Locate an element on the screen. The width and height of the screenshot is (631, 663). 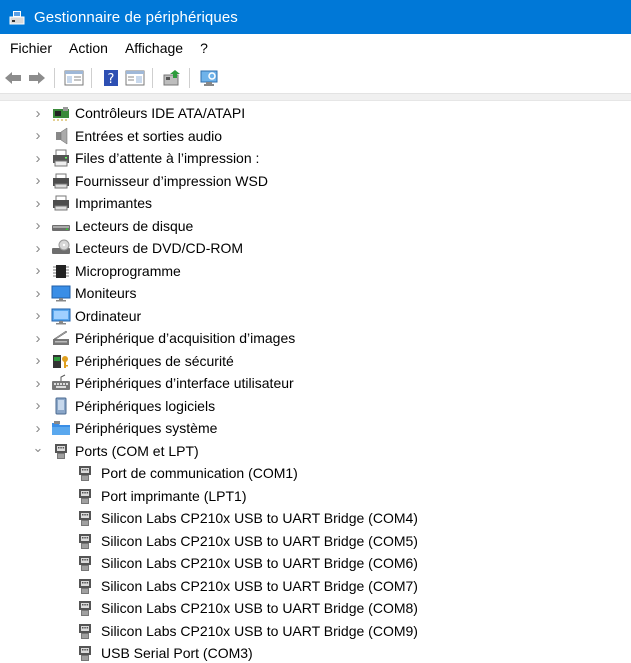
tree-category: › Moniteurs is located at coordinates (83, 293).